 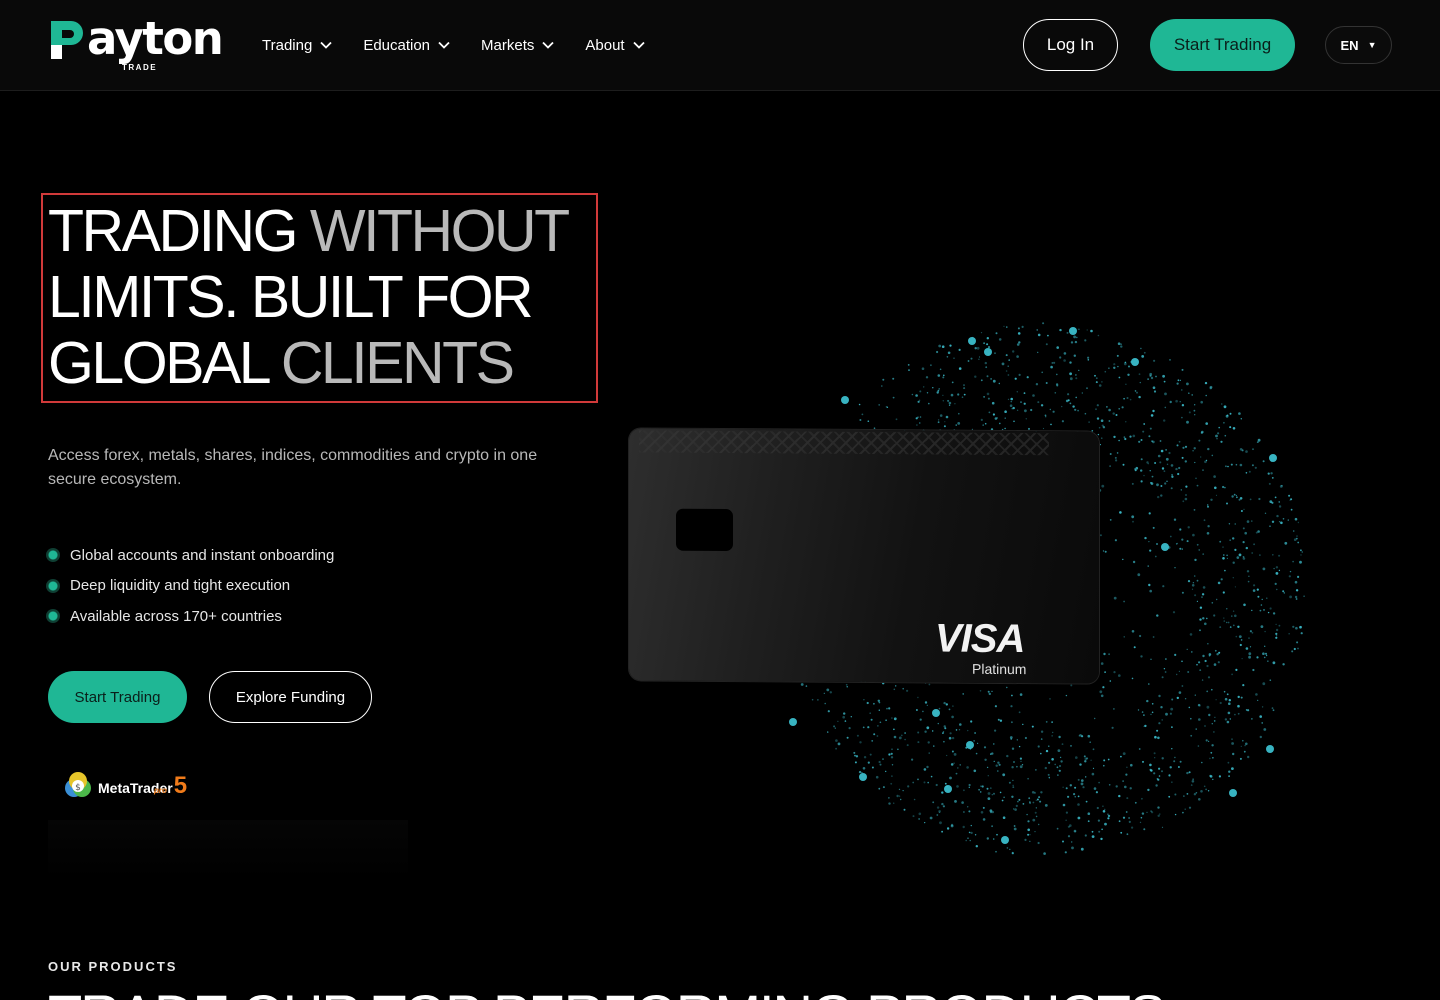 I want to click on metatrader-version: 5, so click(x=180, y=785).